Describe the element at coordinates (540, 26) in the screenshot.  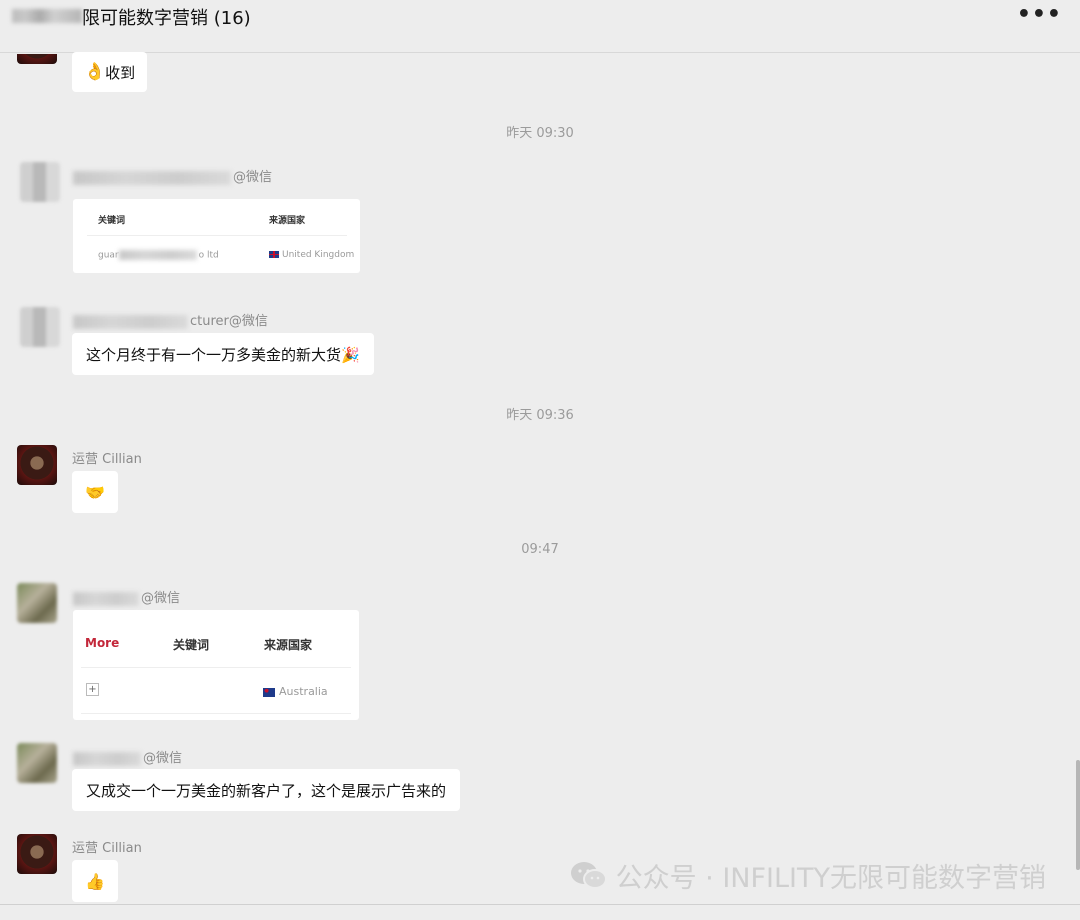
I see `chat-header: 限可能数字营销 (16) •••` at that location.